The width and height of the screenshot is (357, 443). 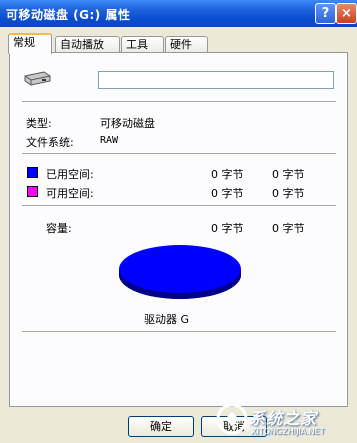 I want to click on used-space-swatch, so click(x=32, y=172).